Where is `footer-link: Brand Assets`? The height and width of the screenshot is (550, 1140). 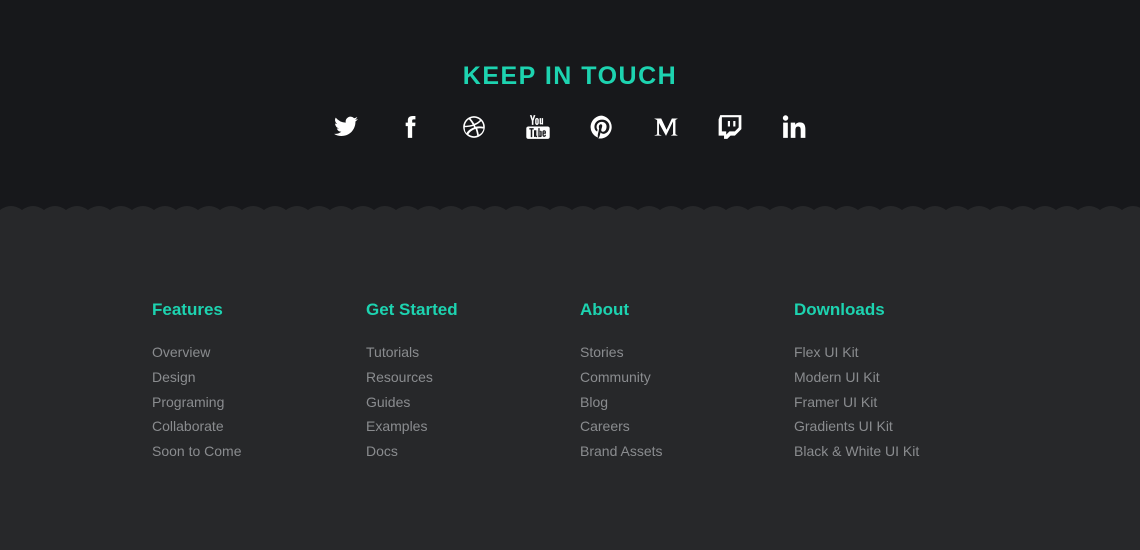
footer-link: Brand Assets is located at coordinates (687, 451).